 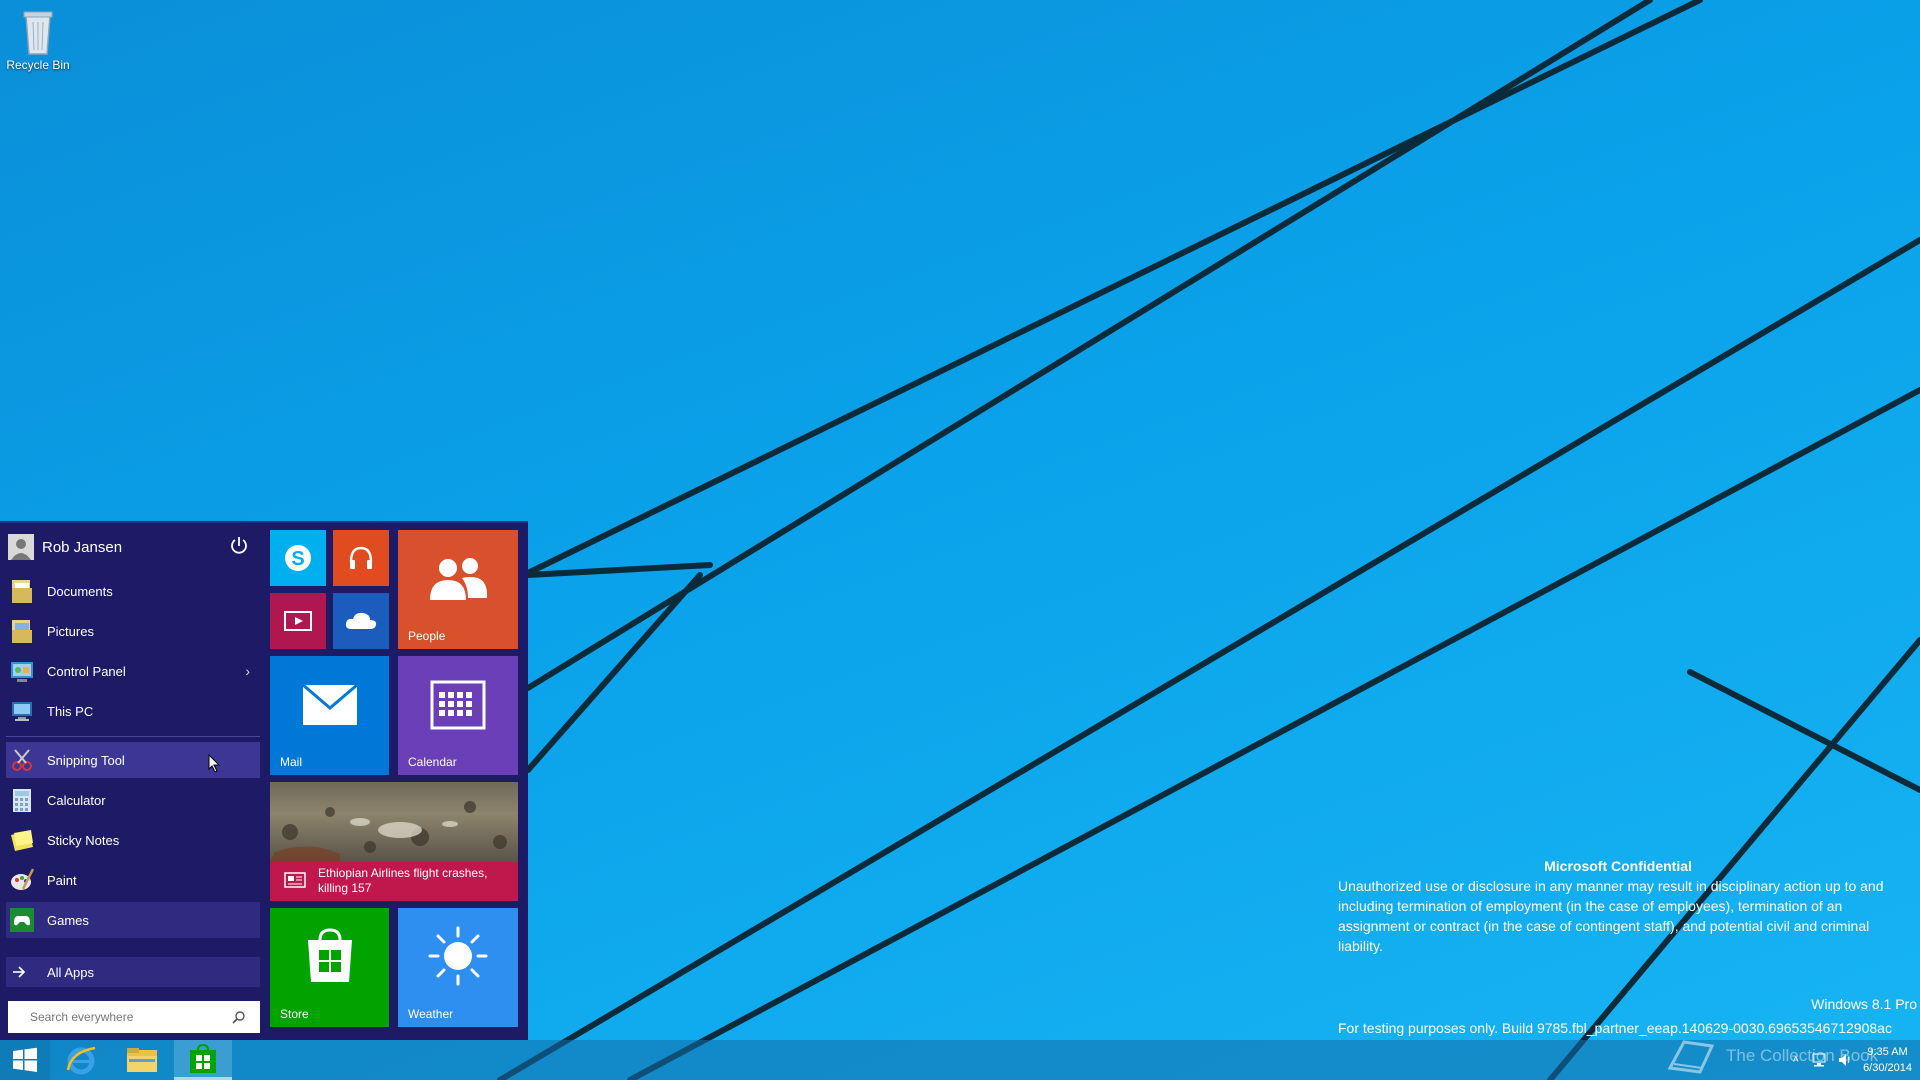 I want to click on start-item-label: Control Panel, so click(x=86, y=671).